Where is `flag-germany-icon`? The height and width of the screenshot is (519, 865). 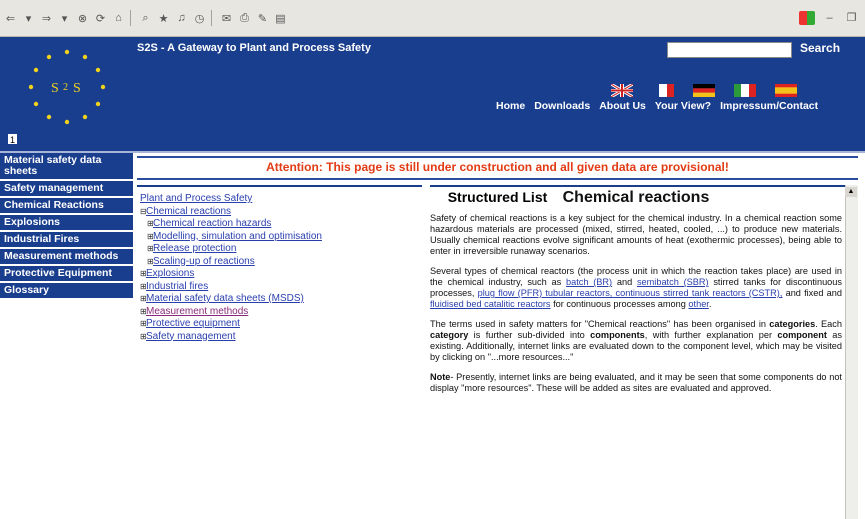
flag-germany-icon is located at coordinates (704, 90).